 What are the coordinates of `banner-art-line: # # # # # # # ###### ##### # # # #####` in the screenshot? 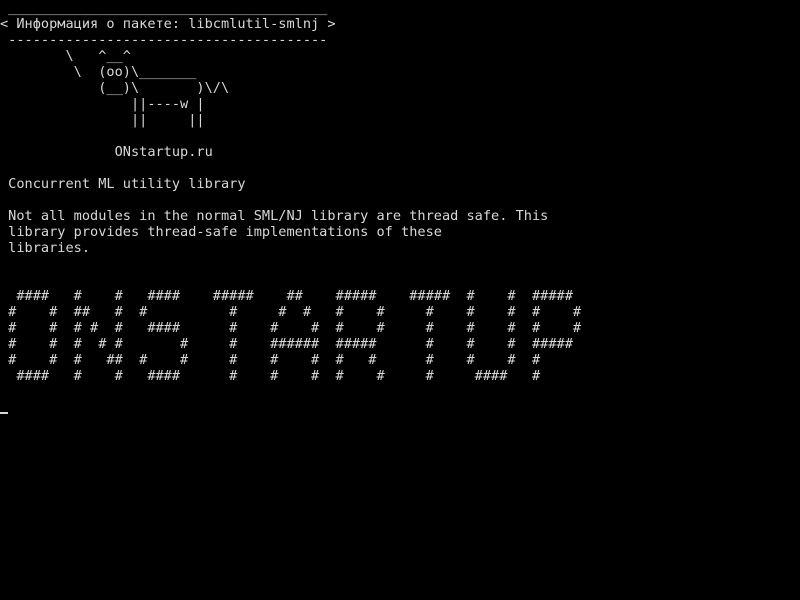 It's located at (286, 344).